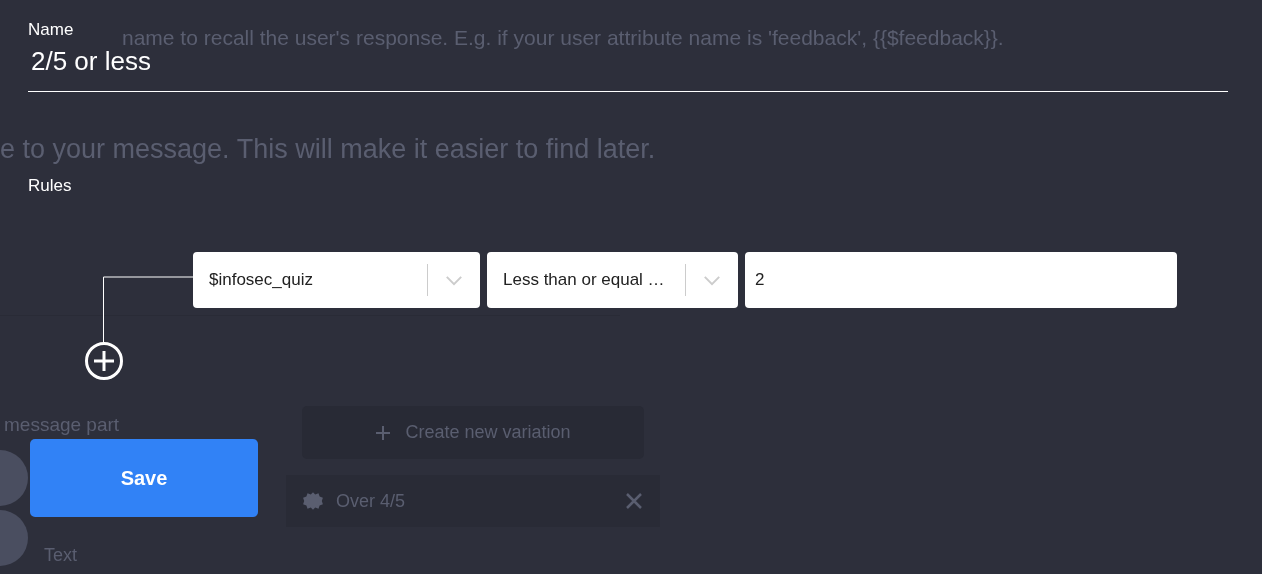 The height and width of the screenshot is (574, 1262). What do you see at coordinates (144, 478) in the screenshot?
I see `save-button: Save` at bounding box center [144, 478].